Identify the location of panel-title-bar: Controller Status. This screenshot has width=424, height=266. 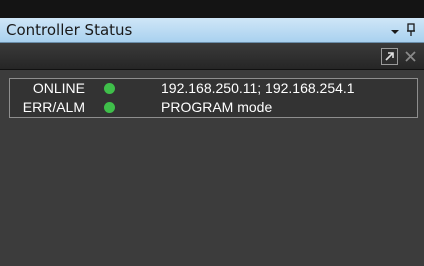
(212, 30).